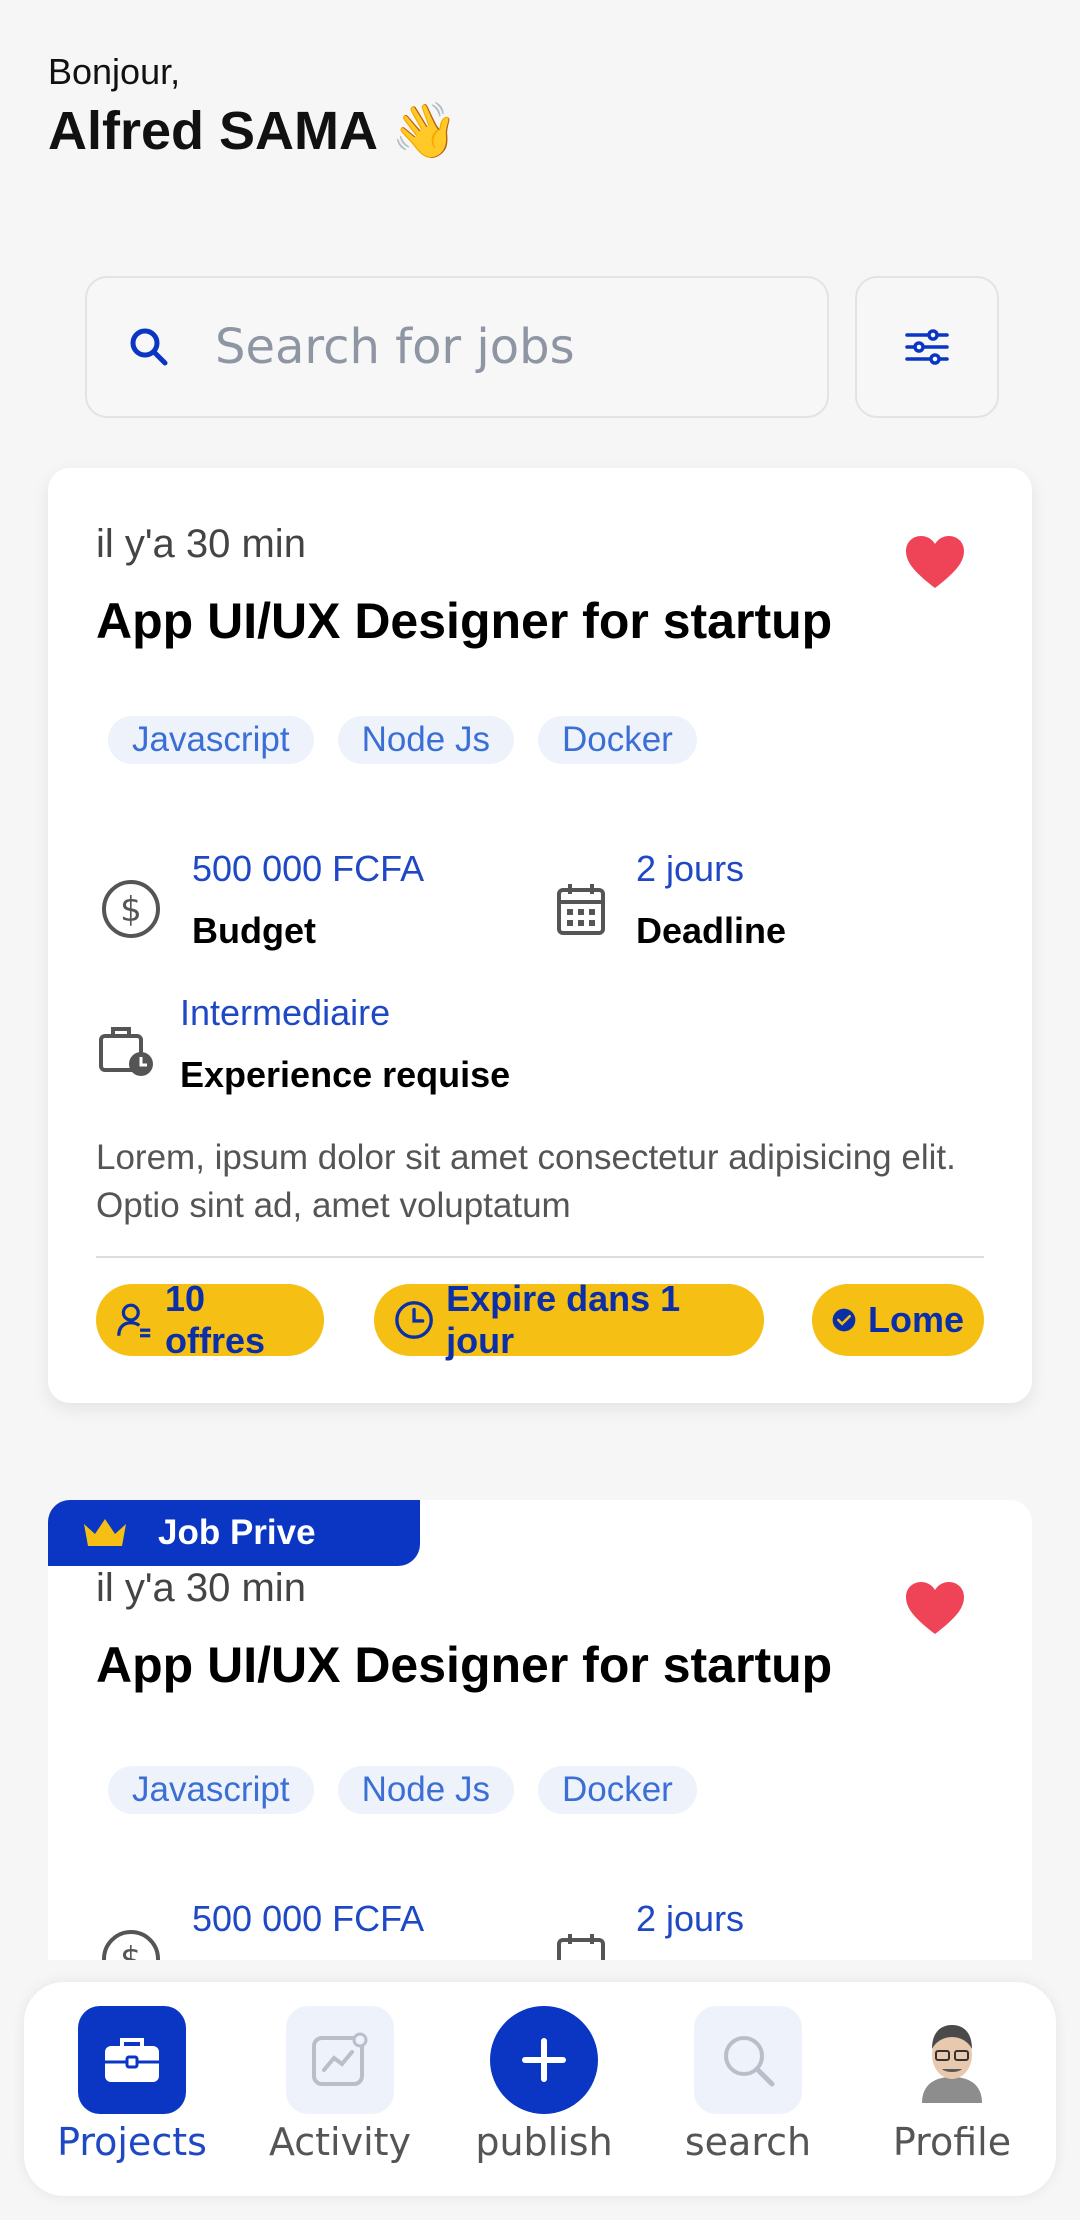 This screenshot has width=1080, height=2220. What do you see at coordinates (126, 1051) in the screenshot?
I see `briefcase-clock-icon` at bounding box center [126, 1051].